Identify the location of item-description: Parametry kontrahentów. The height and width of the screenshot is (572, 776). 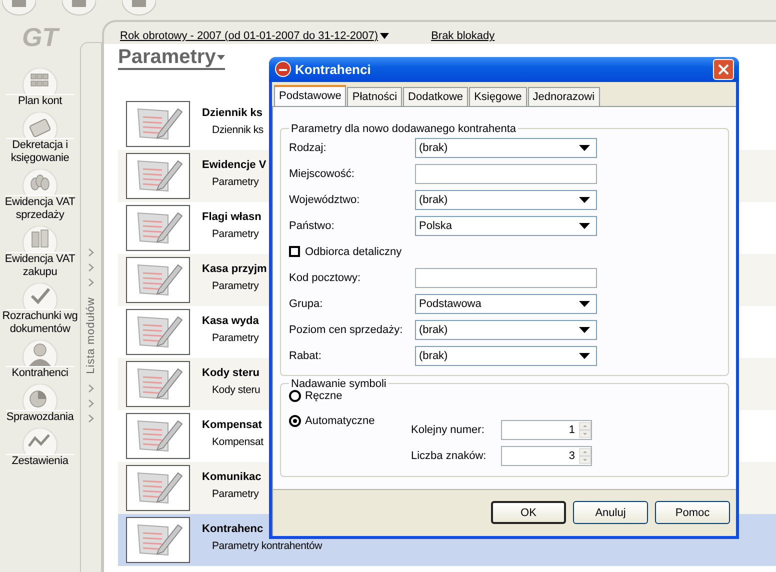
(266, 546).